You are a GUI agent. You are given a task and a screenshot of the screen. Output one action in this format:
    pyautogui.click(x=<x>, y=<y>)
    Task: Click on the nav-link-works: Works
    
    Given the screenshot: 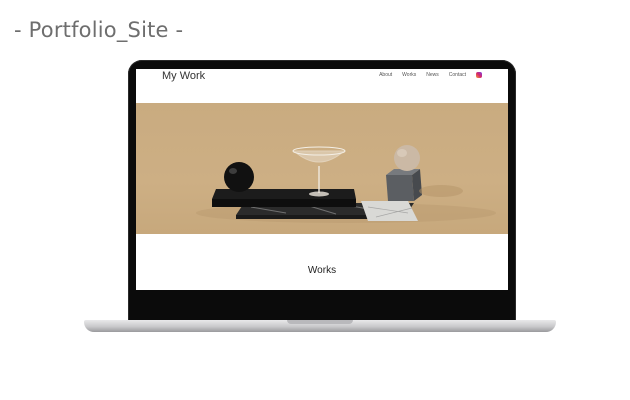 What is the action you would take?
    pyautogui.click(x=409, y=75)
    